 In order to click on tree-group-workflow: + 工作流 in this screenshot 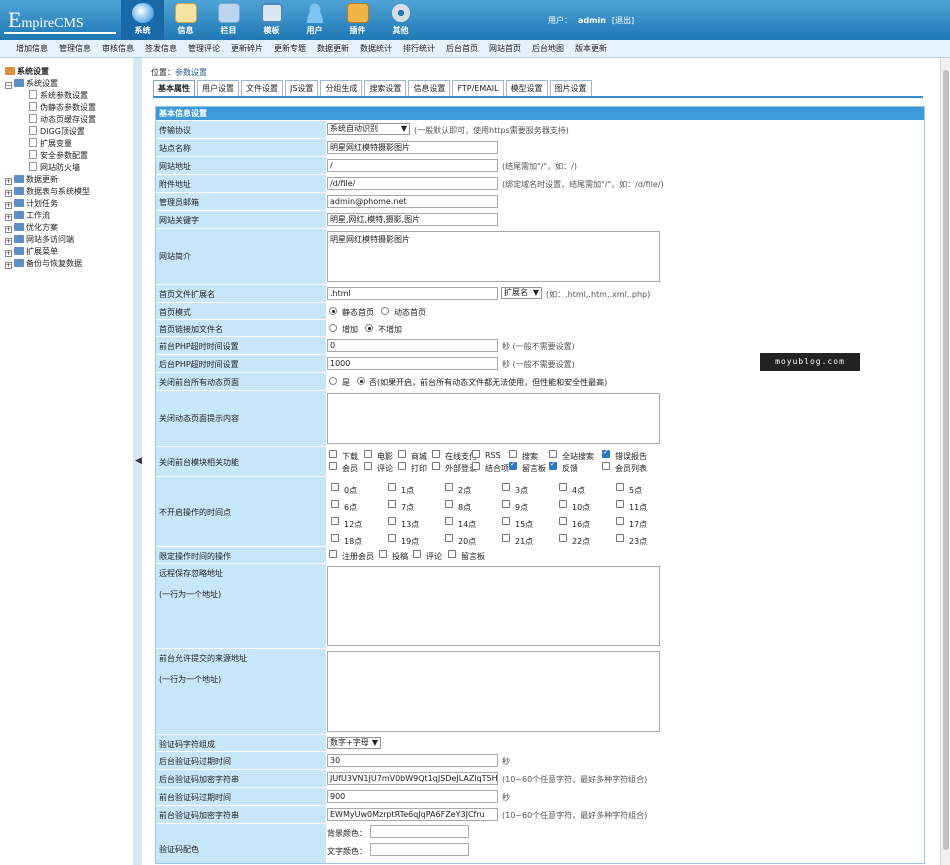, I will do `click(27, 215)`.